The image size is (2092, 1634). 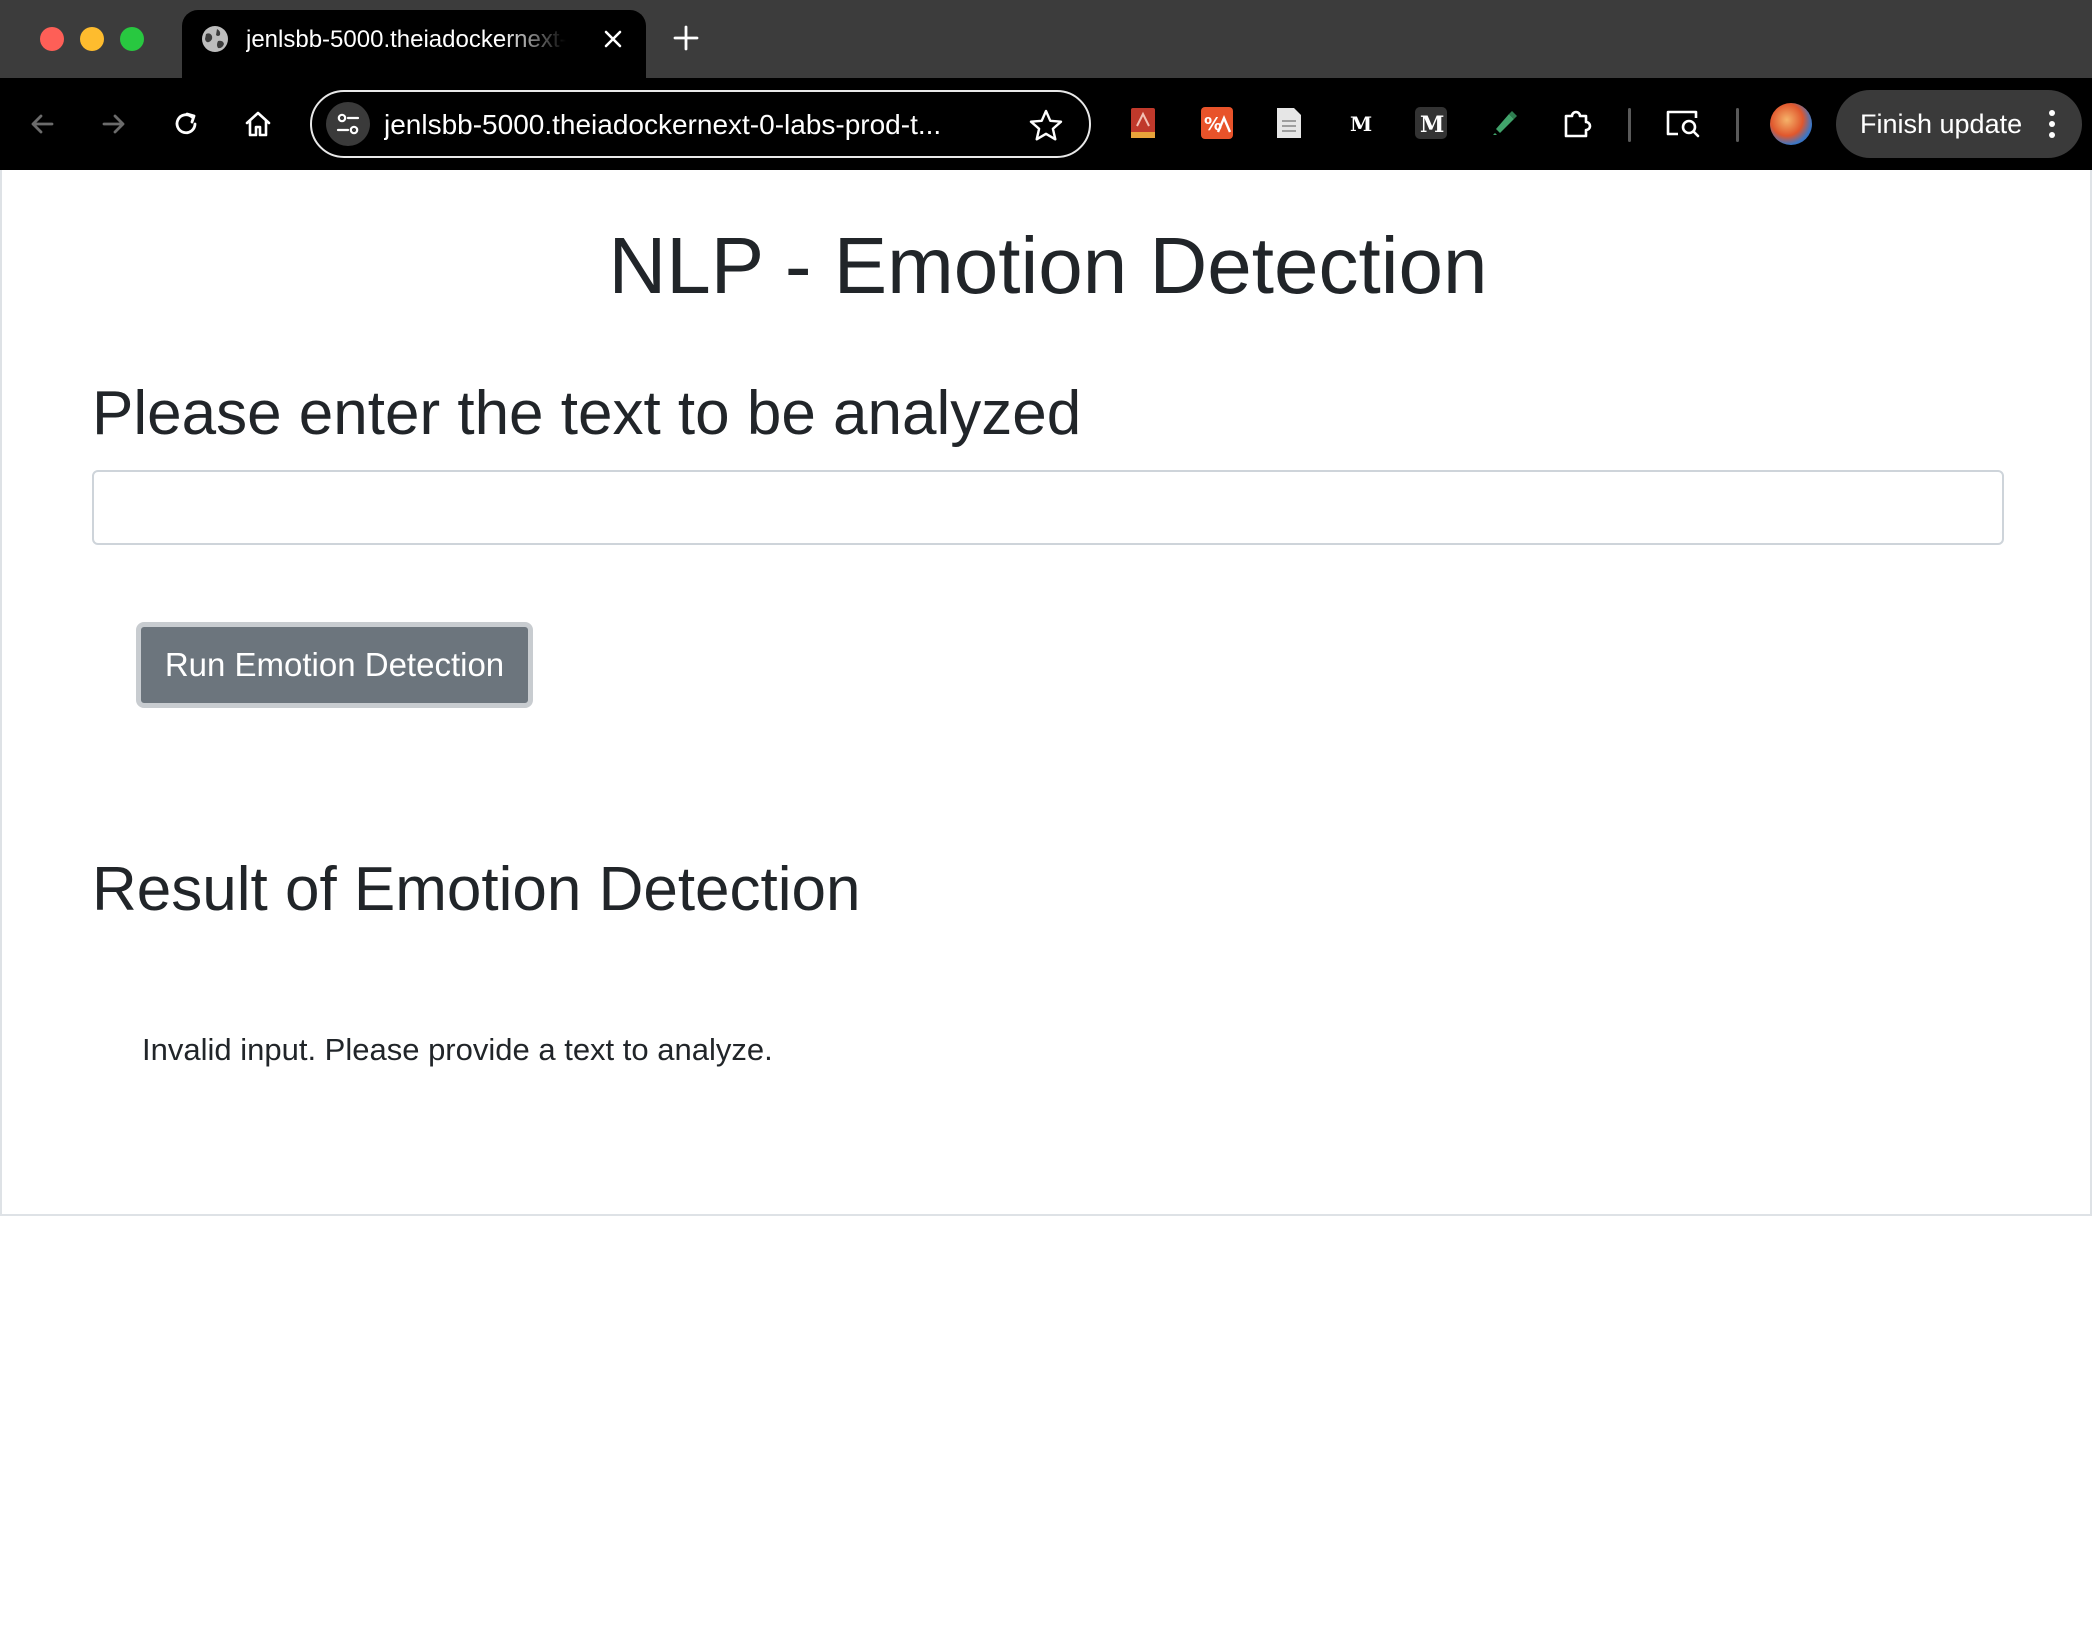 I want to click on home-button, so click(x=258, y=124).